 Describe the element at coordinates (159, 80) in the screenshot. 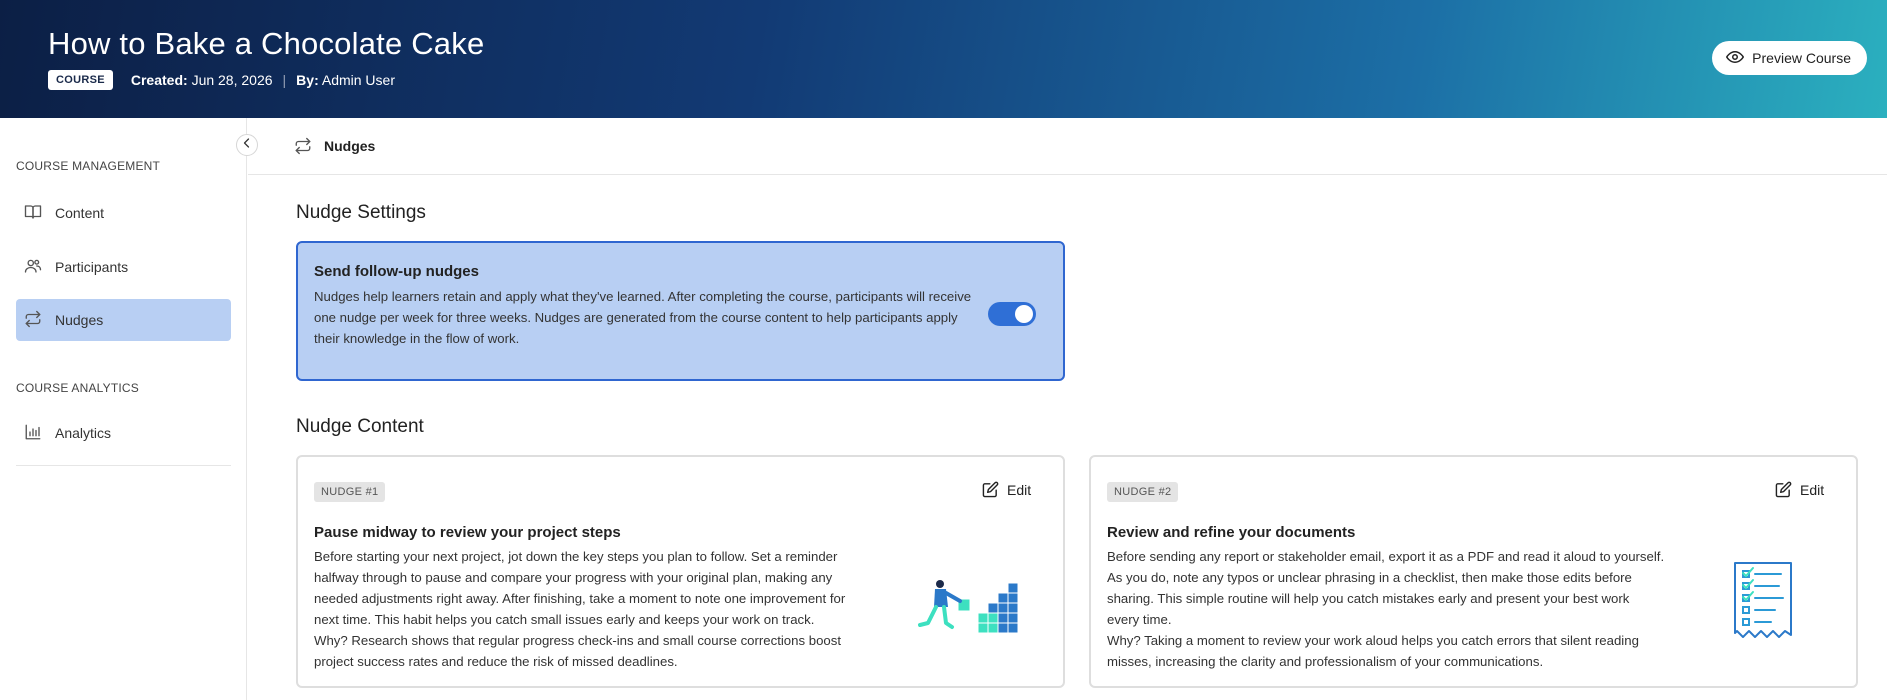

I see `created-label: Created:` at that location.